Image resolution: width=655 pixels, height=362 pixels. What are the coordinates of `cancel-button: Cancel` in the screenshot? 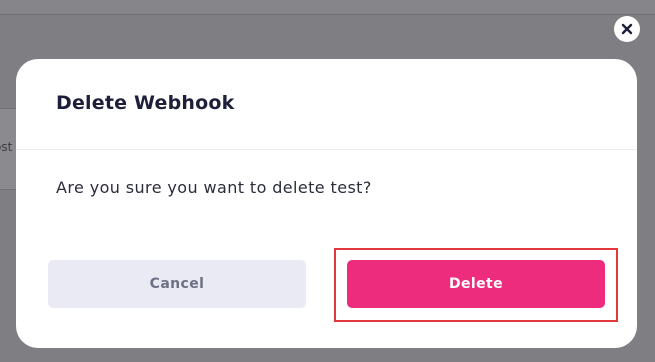 It's located at (177, 284).